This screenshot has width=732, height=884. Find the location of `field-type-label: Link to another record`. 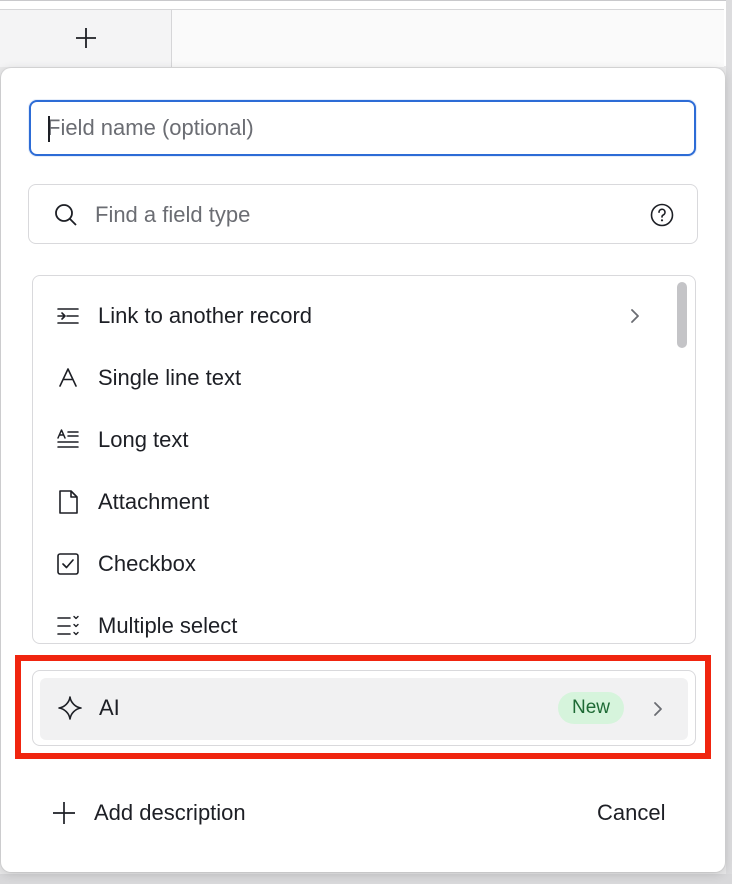

field-type-label: Link to another record is located at coordinates (205, 315).